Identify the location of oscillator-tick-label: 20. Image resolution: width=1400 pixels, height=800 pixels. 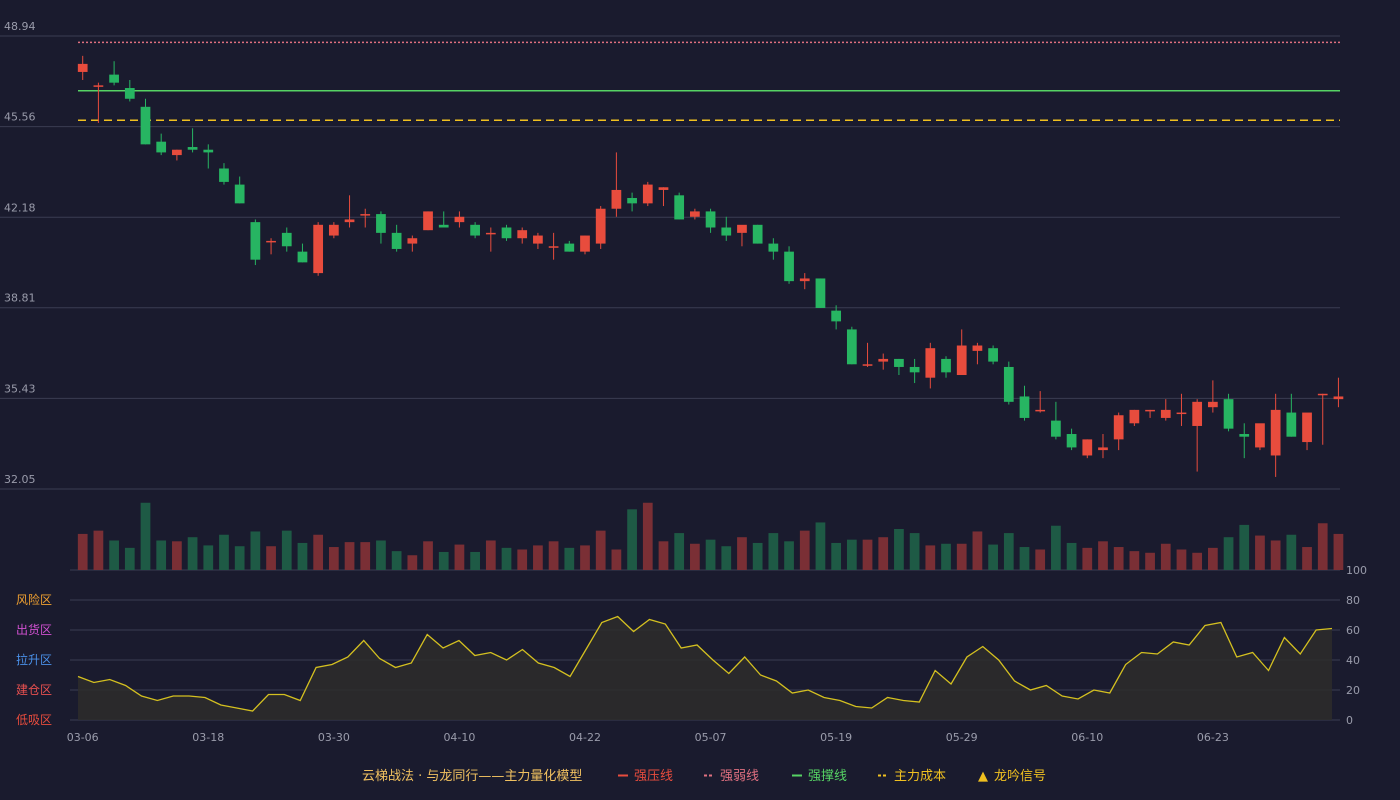
(1353, 690).